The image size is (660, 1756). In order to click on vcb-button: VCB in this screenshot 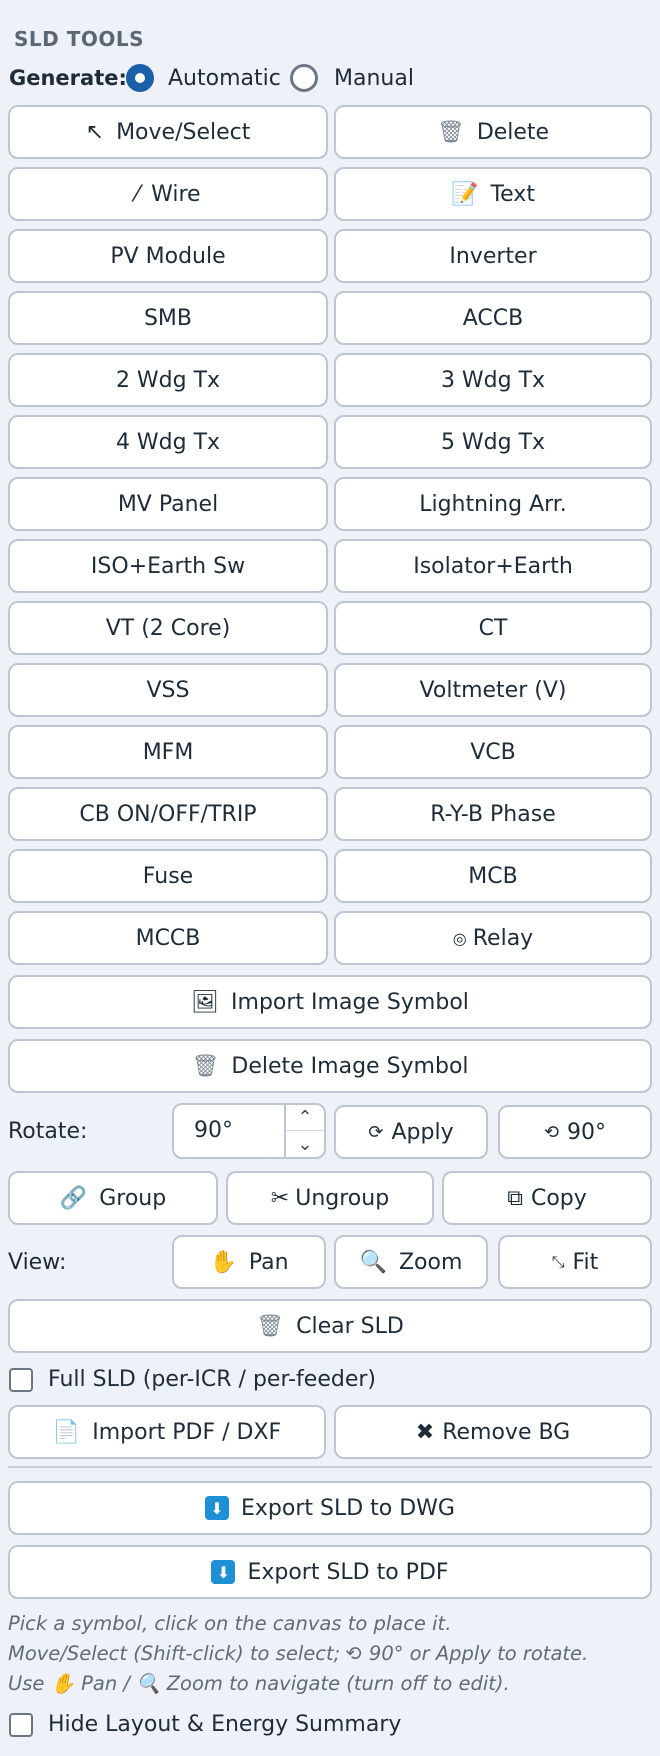, I will do `click(493, 752)`.